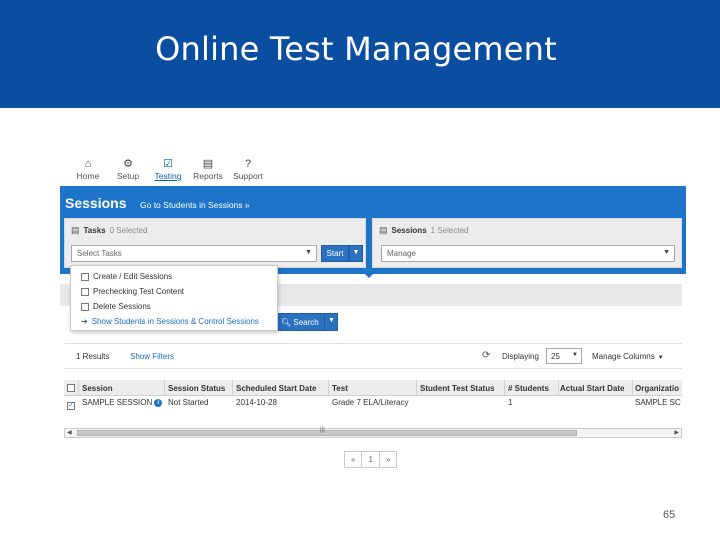 Image resolution: width=720 pixels, height=540 pixels. What do you see at coordinates (322, 430) in the screenshot?
I see `grip-icon: |||` at bounding box center [322, 430].